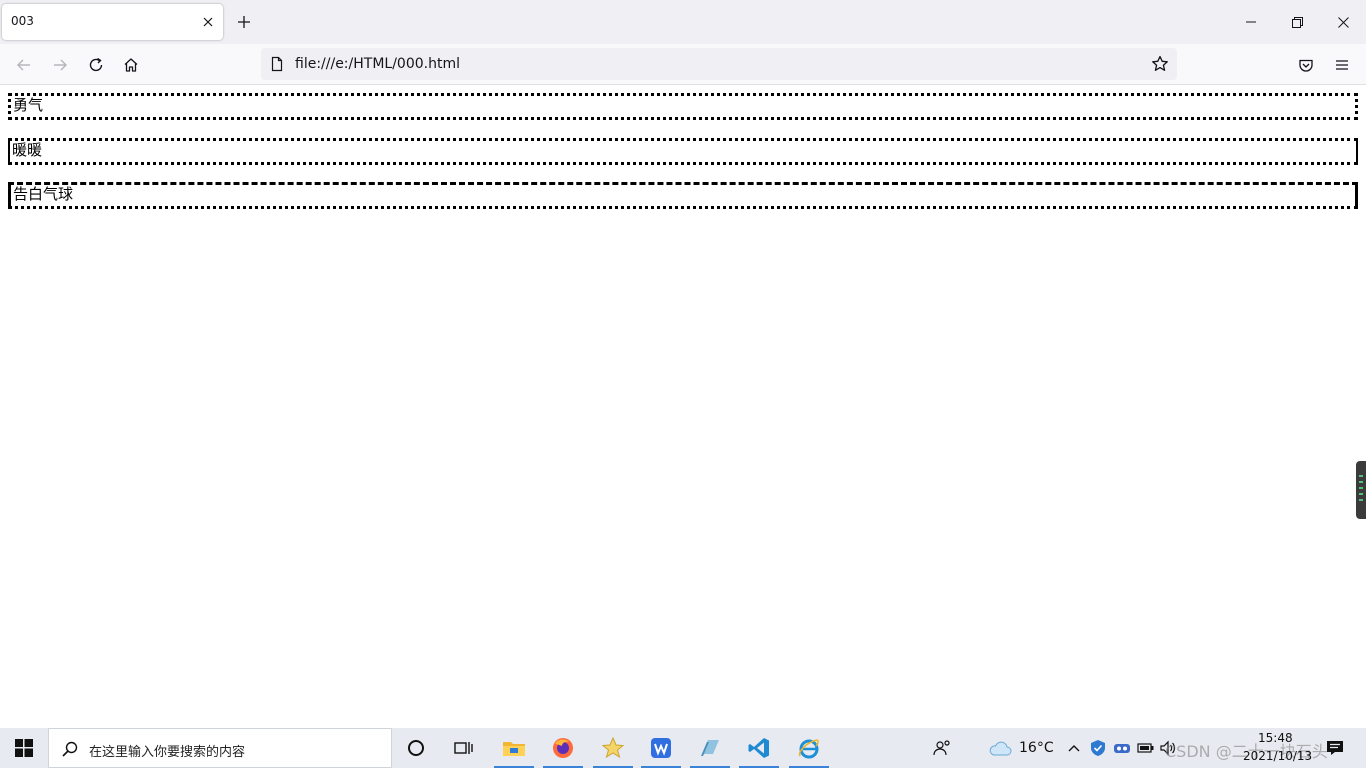  What do you see at coordinates (24, 65) in the screenshot?
I see `back-arrow-icon` at bounding box center [24, 65].